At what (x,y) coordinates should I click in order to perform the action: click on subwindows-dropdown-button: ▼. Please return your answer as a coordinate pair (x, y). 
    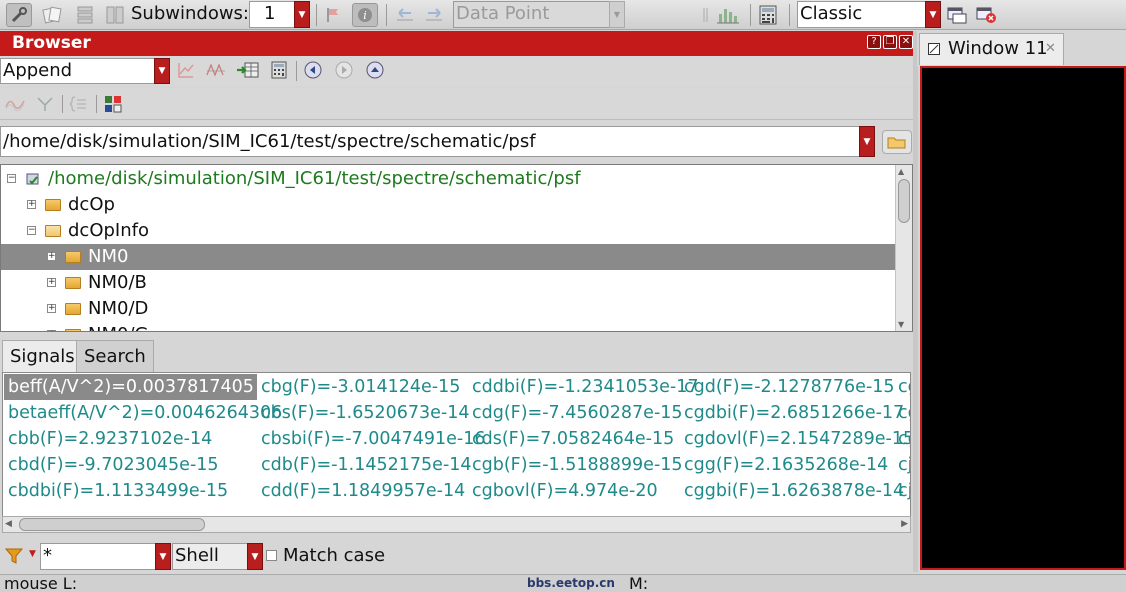
    Looking at the image, I should click on (302, 14).